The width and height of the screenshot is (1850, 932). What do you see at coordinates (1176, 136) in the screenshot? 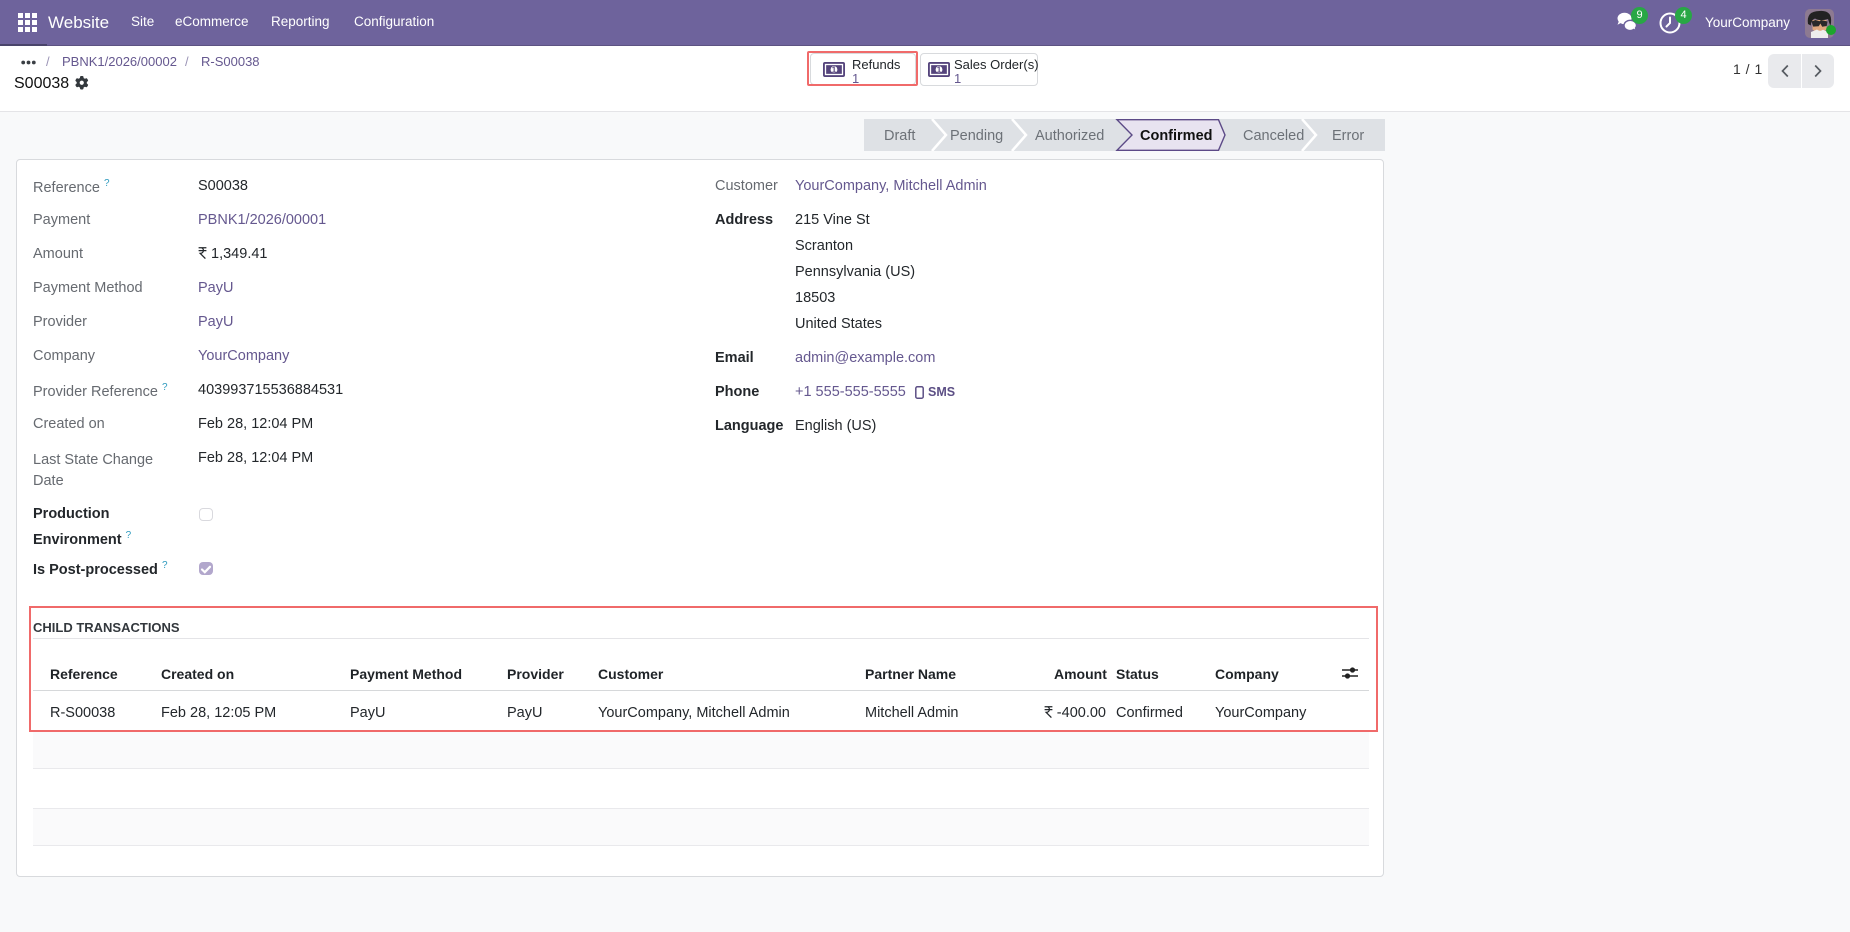
I see `svg-text: Confirmed` at bounding box center [1176, 136].